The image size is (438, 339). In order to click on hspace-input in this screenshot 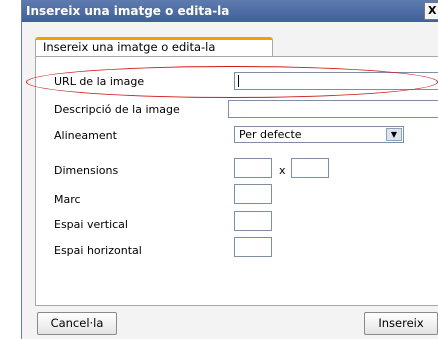, I will do `click(253, 247)`.